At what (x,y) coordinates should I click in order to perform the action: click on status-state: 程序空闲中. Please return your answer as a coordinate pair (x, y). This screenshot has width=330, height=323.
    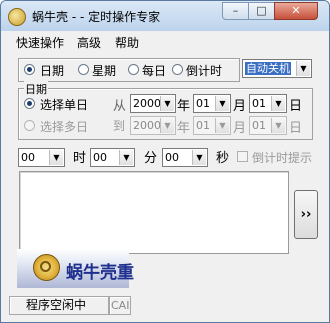
    Looking at the image, I should click on (59, 305).